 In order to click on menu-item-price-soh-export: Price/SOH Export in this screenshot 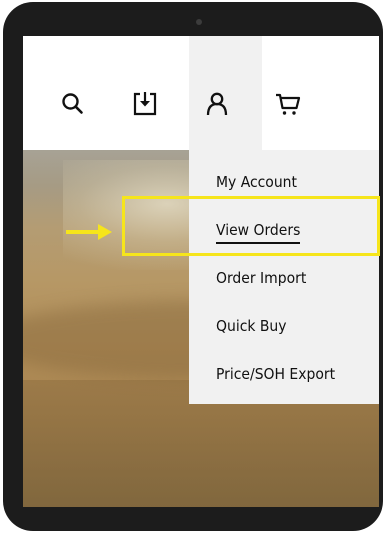, I will do `click(284, 384)`.